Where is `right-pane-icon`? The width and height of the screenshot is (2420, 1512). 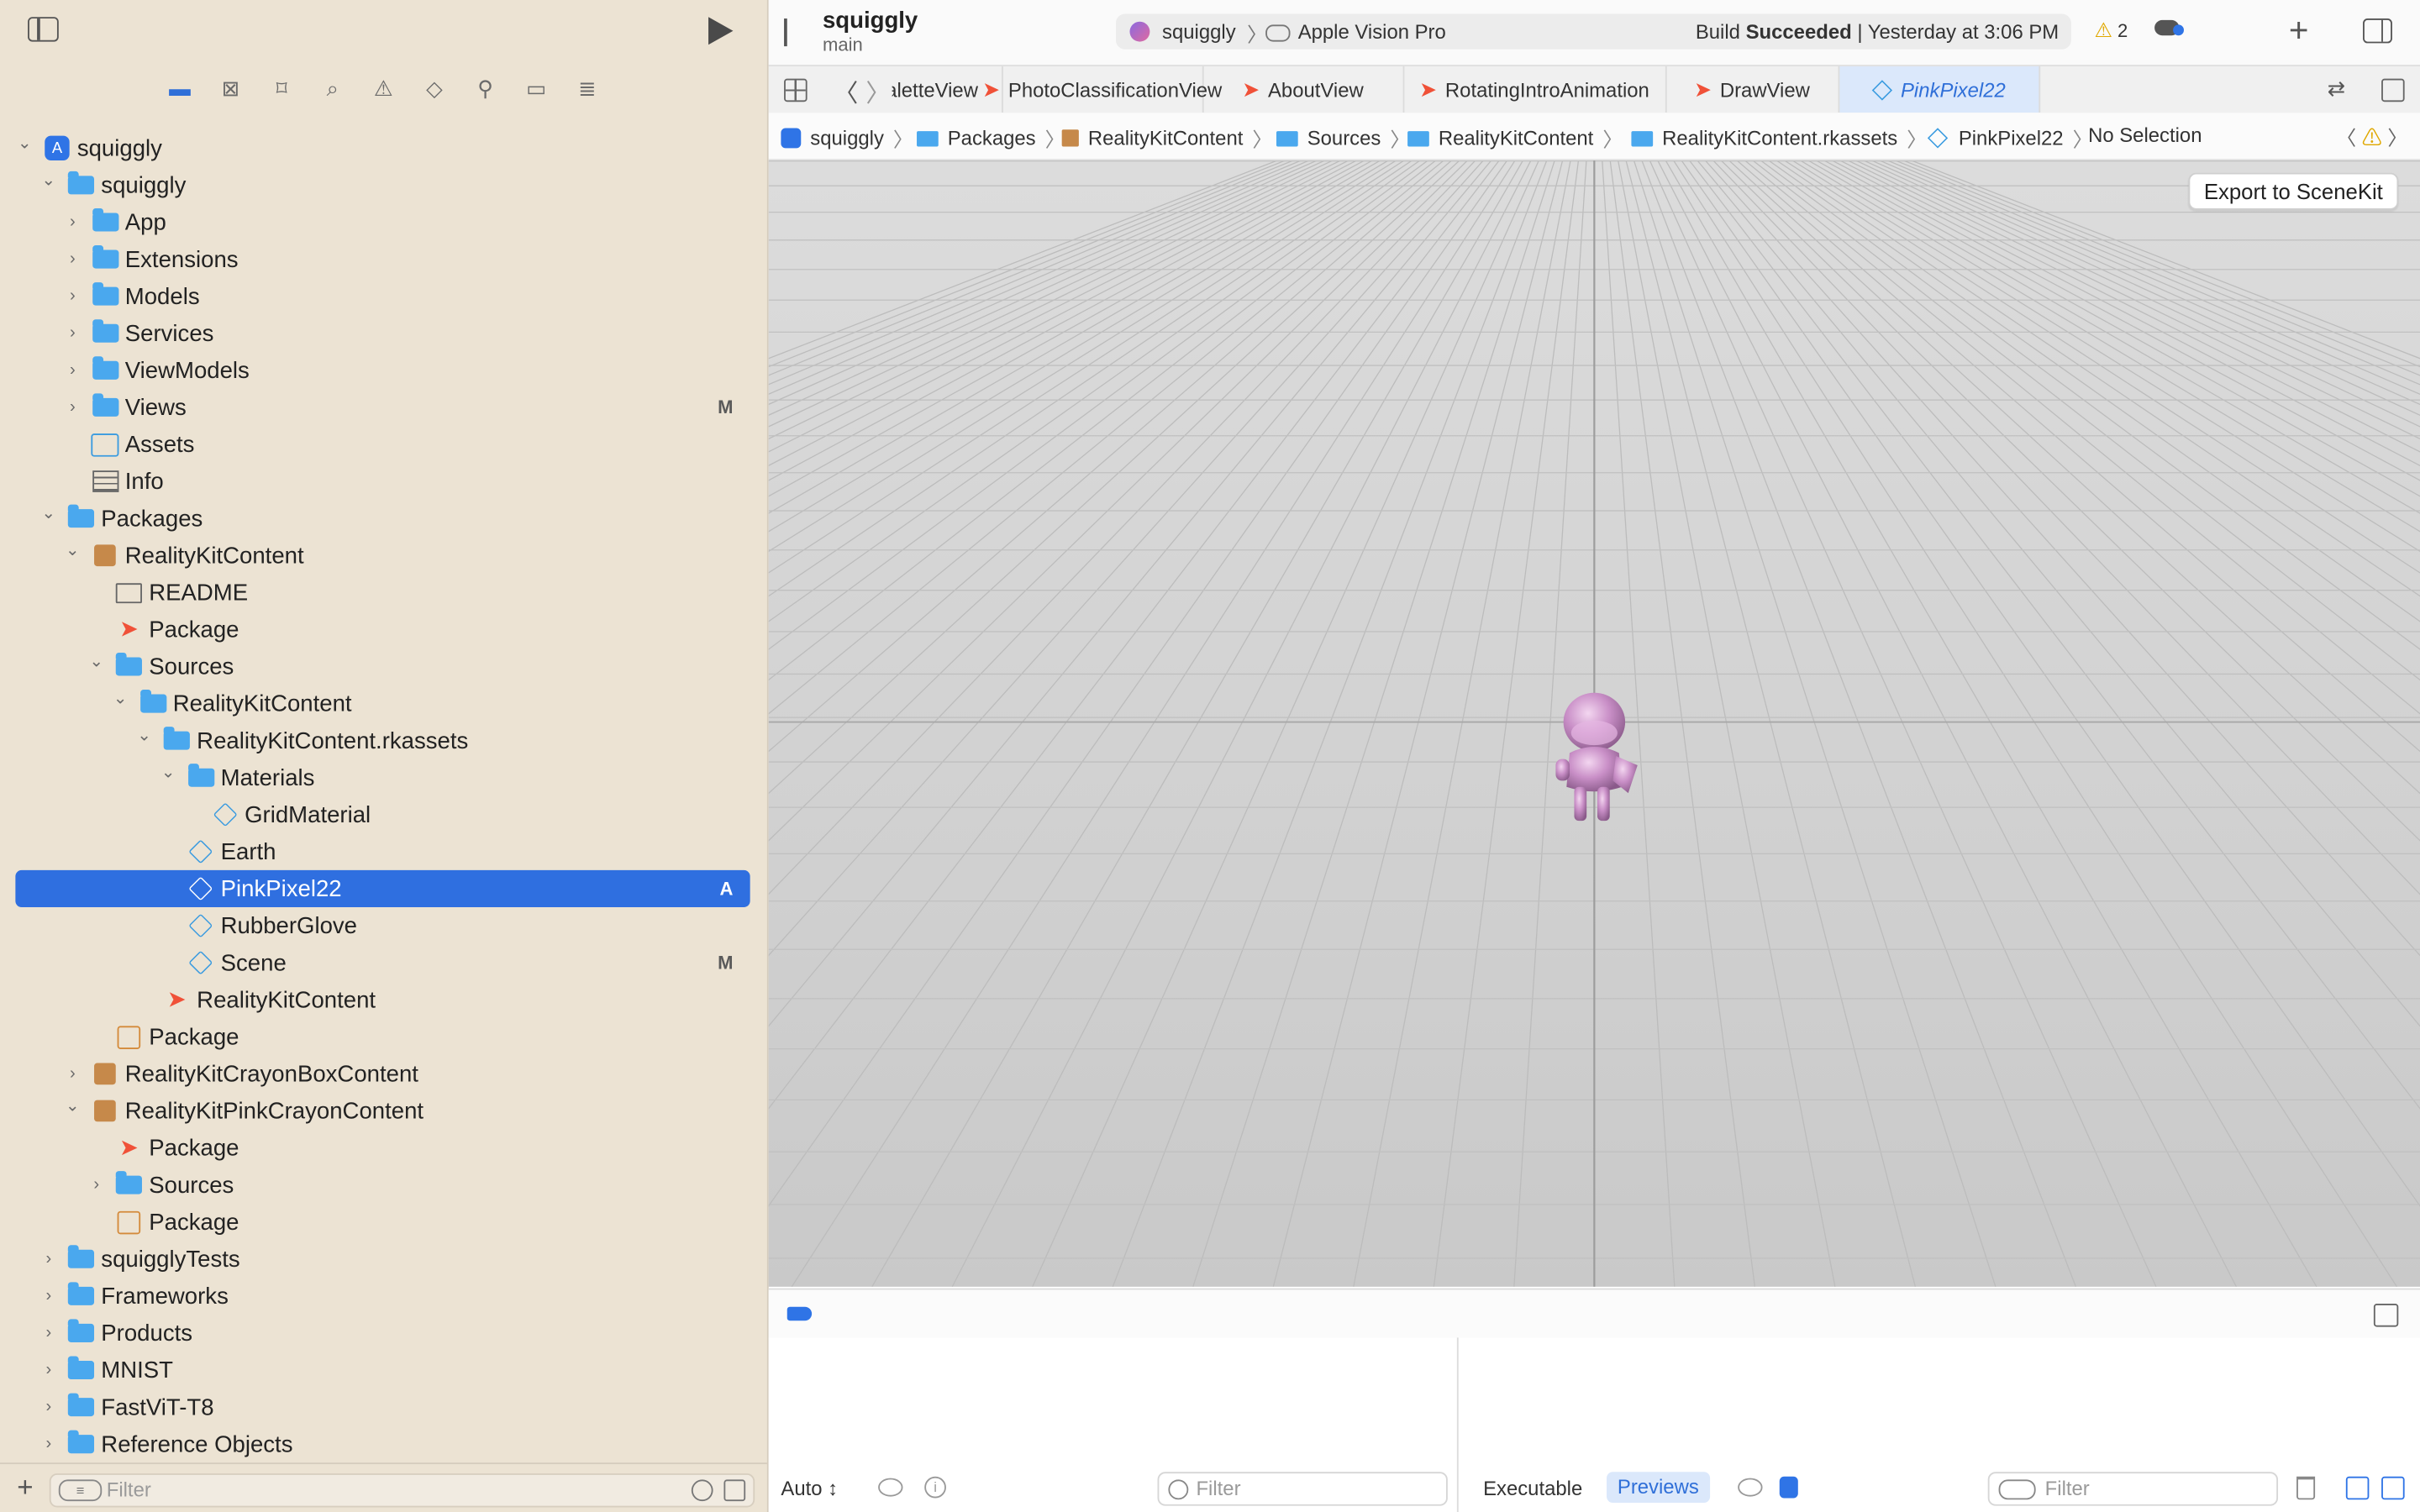
right-pane-icon is located at coordinates (2393, 1488).